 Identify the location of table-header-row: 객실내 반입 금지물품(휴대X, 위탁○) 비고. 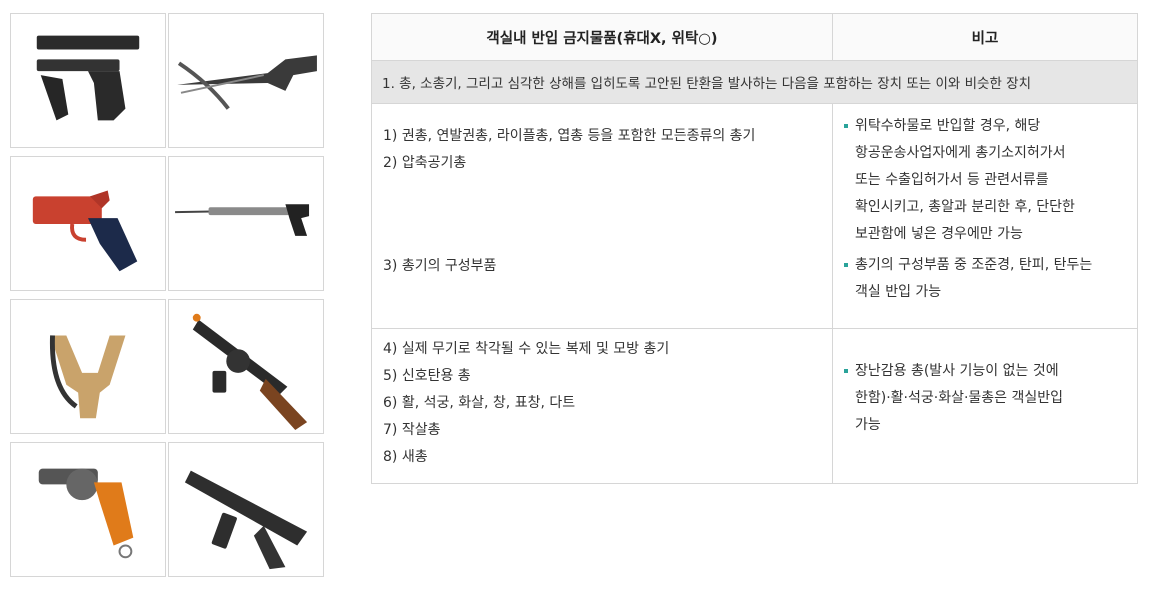
(754, 37).